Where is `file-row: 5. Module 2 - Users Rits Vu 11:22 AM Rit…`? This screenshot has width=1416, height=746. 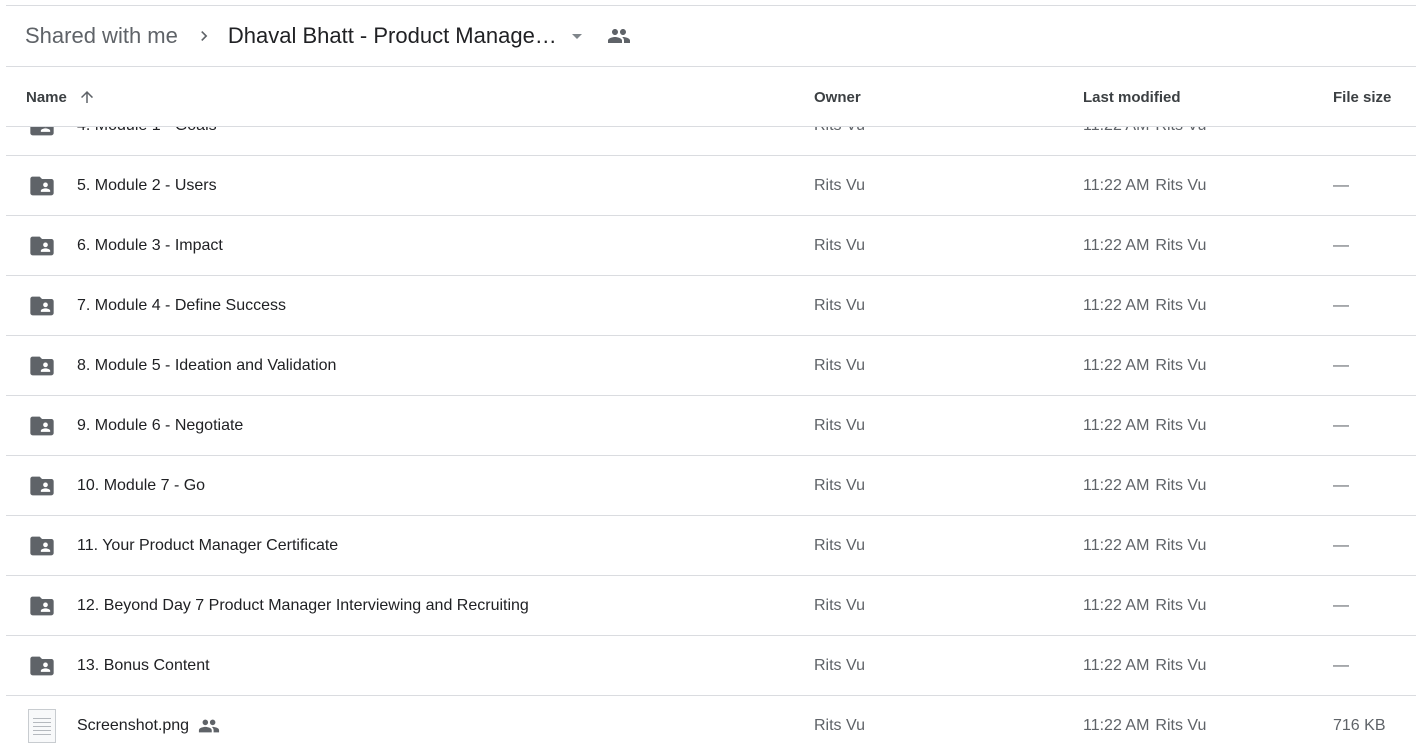 file-row: 5. Module 2 - Users Rits Vu 11:22 AM Rit… is located at coordinates (711, 186).